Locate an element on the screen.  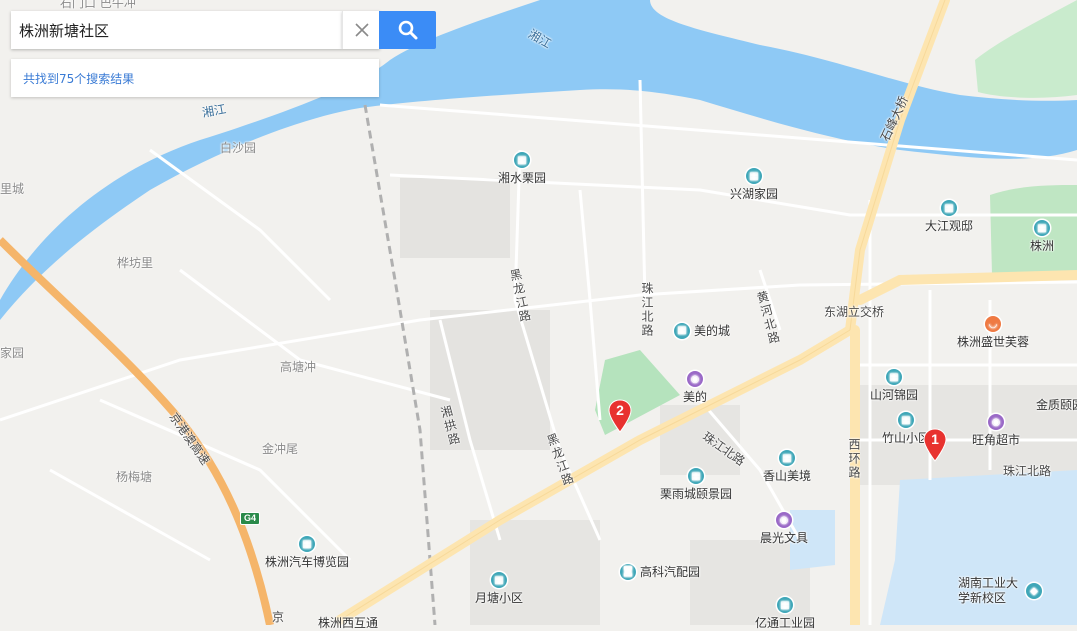
marker-label: 2 is located at coordinates (620, 410).